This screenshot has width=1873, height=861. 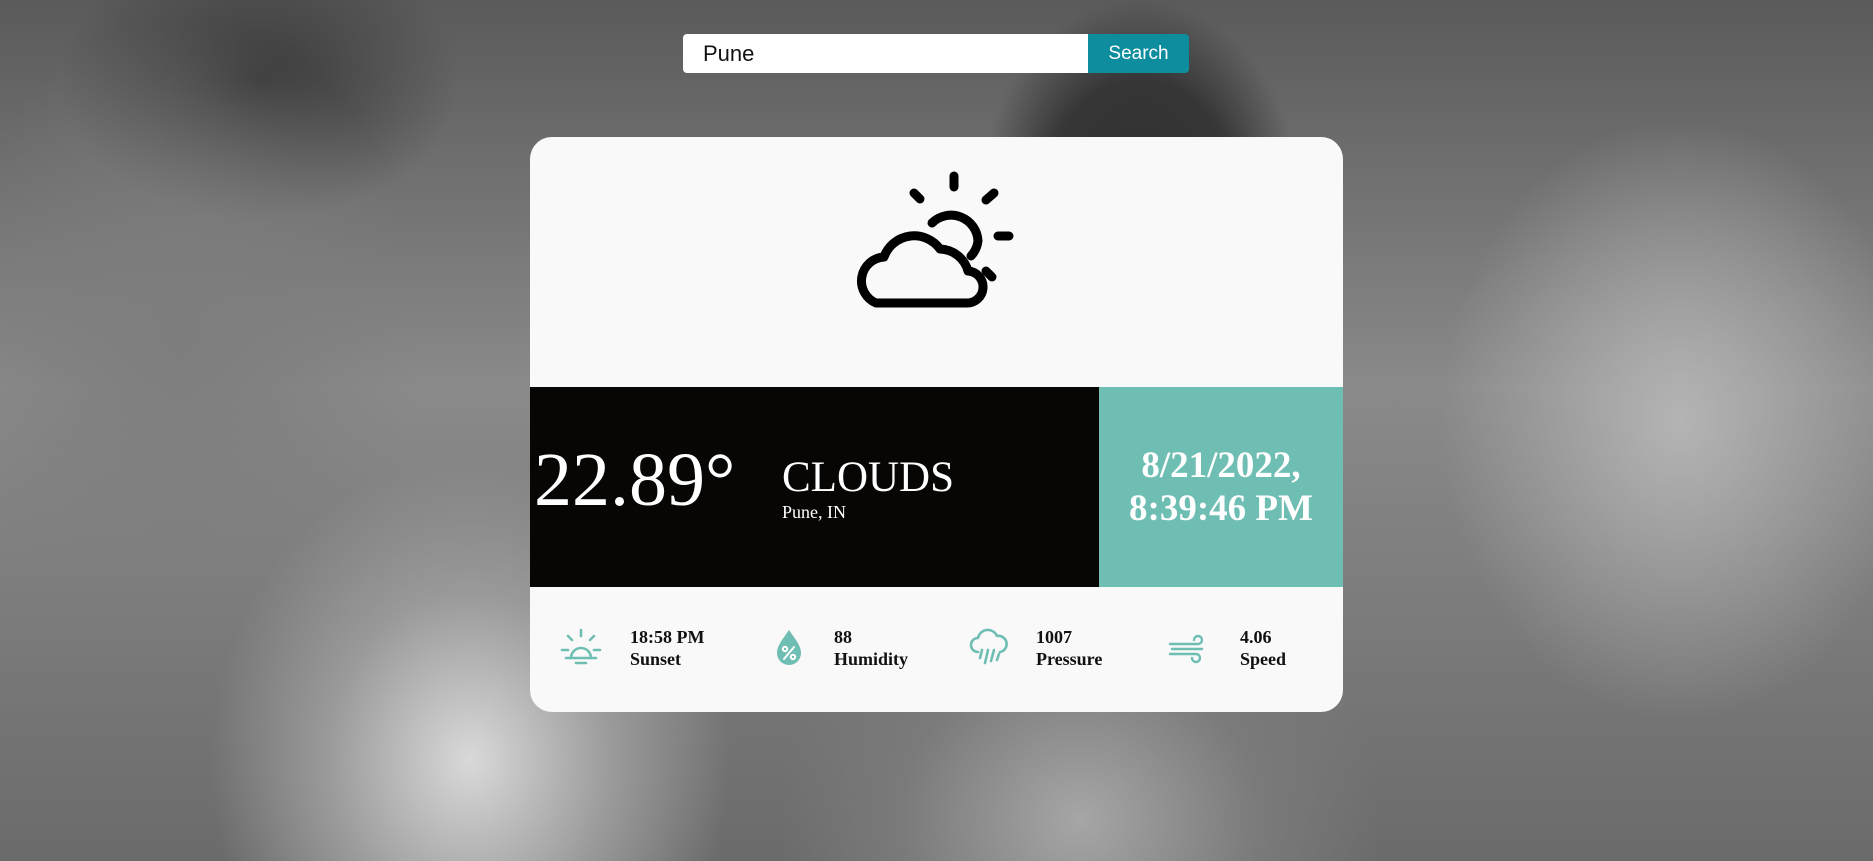 I want to click on humidity-icon, so click(x=789, y=647).